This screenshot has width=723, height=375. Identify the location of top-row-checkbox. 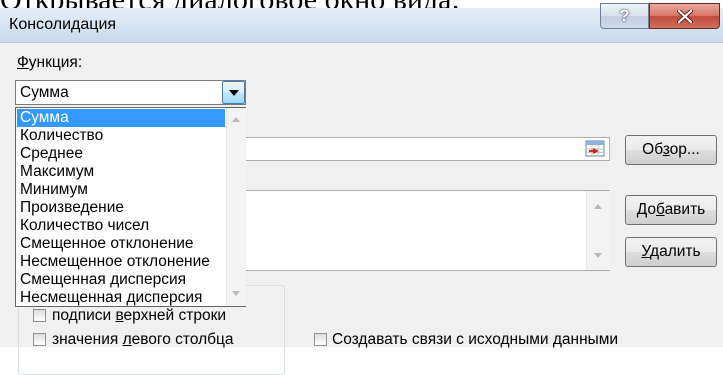
(39, 315).